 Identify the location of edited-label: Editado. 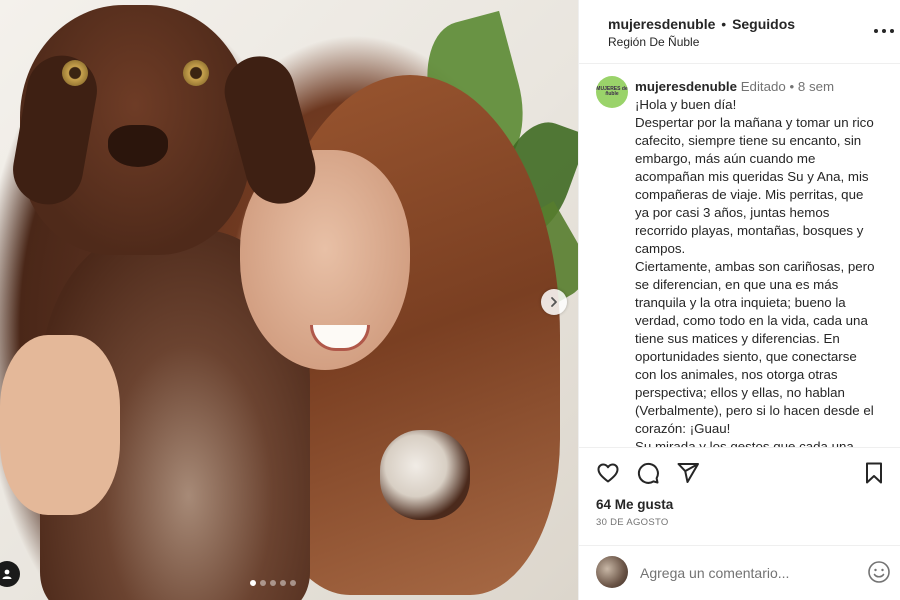
(763, 86).